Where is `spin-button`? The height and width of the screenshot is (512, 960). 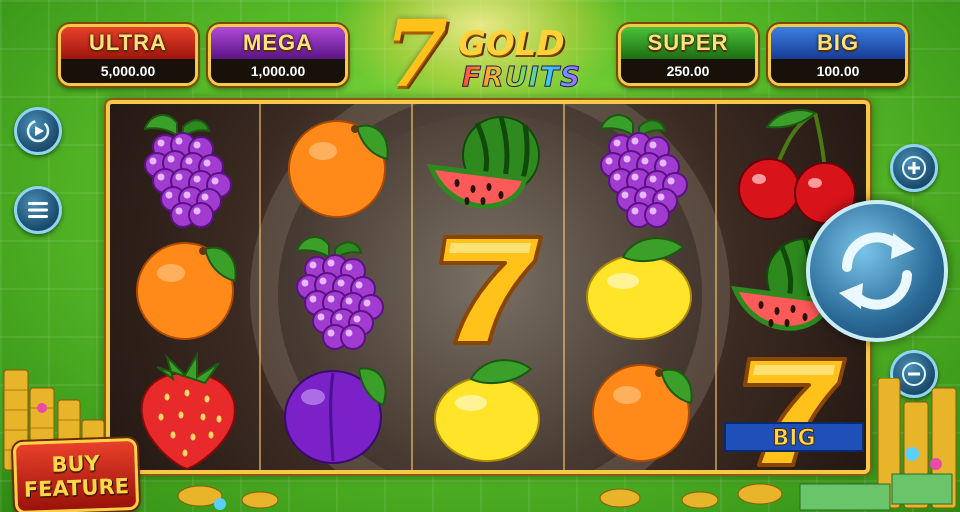
spin-button is located at coordinates (877, 271).